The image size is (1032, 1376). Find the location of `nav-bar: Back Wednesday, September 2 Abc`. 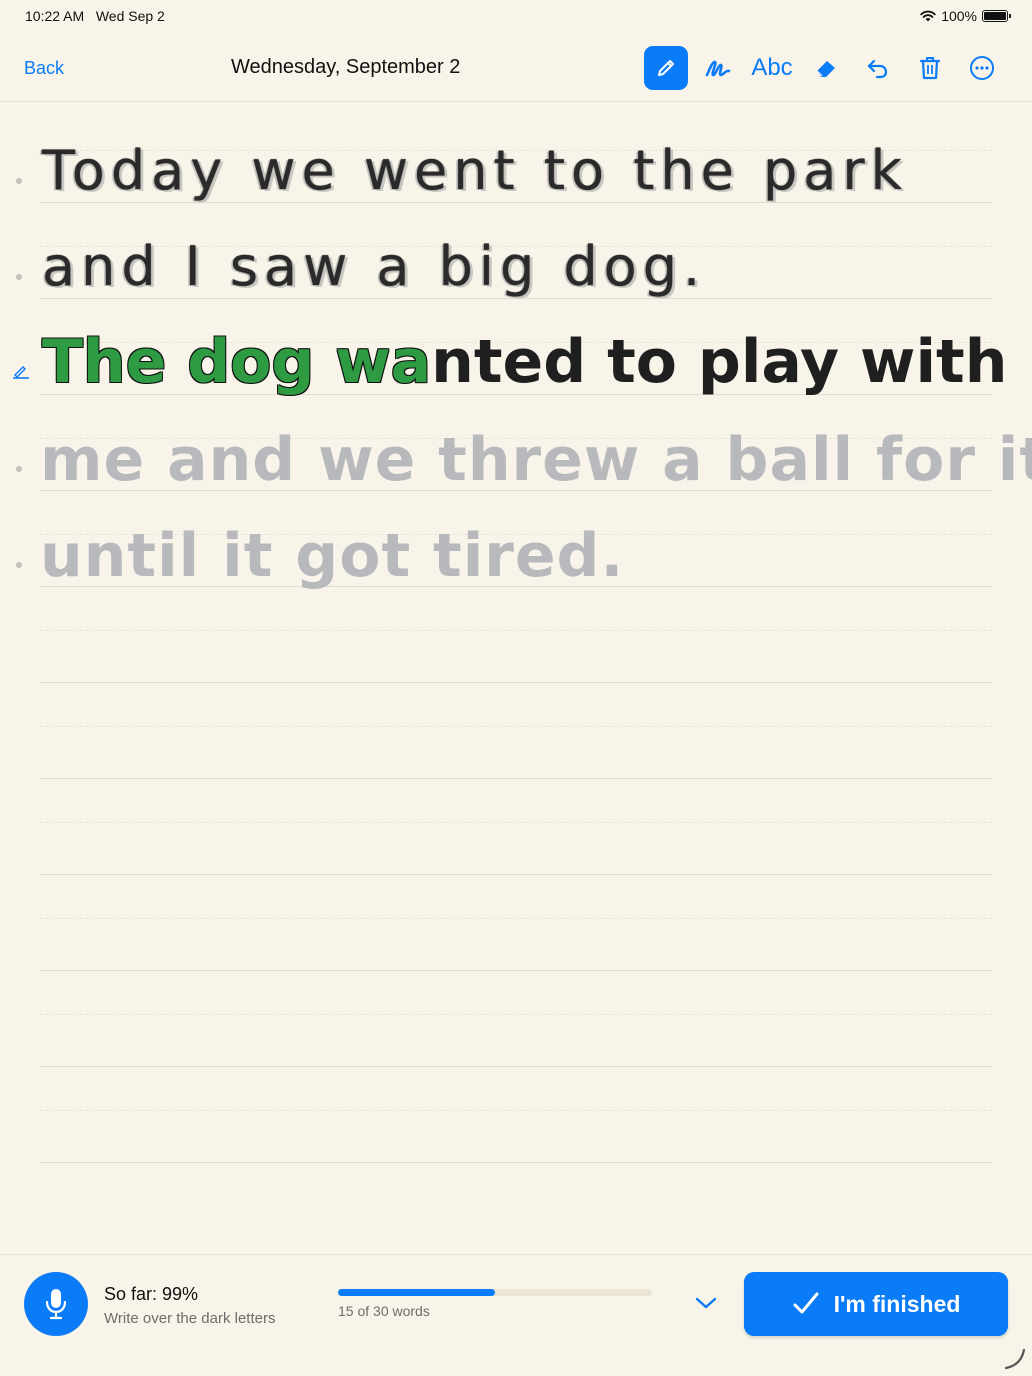

nav-bar: Back Wednesday, September 2 Abc is located at coordinates (516, 71).